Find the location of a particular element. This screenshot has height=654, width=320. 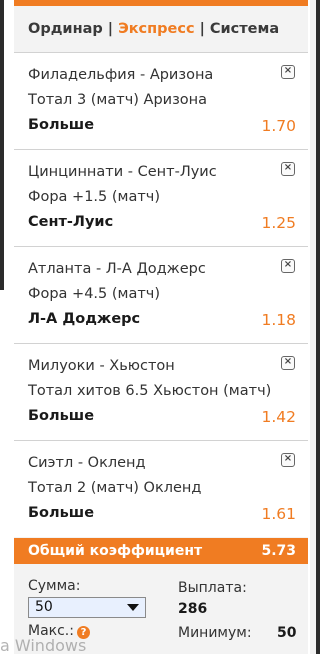

bet-type-tabs: Ординар | Экспресс | Система is located at coordinates (161, 29).